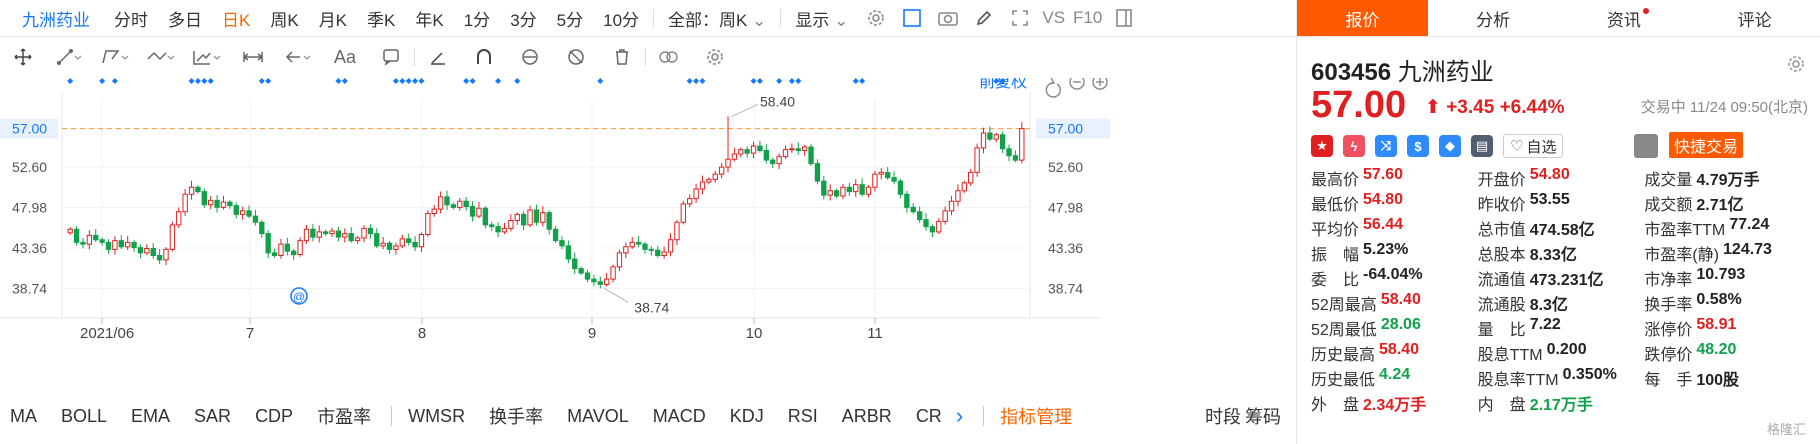  Describe the element at coordinates (477, 18) in the screenshot. I see `tab-1min: 1分` at that location.